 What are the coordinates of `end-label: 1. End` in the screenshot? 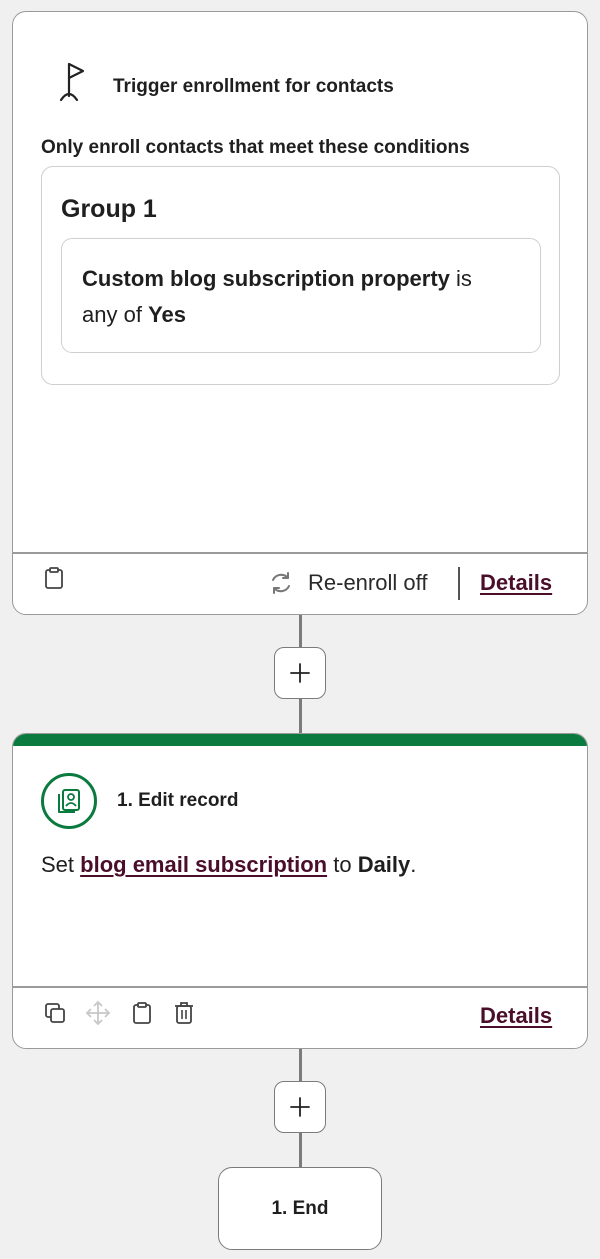 It's located at (300, 1208).